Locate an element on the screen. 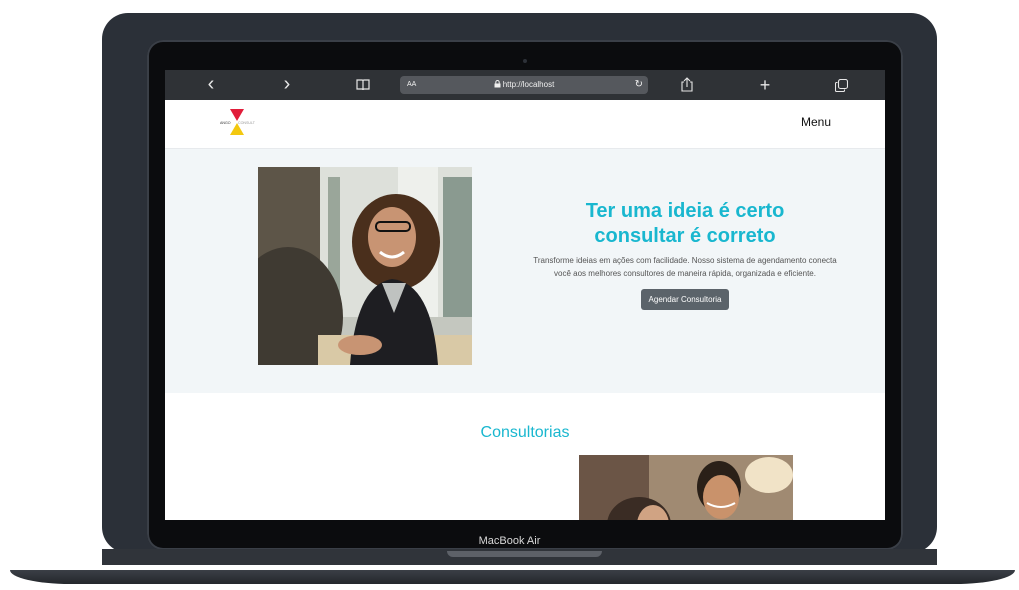 The image size is (1019, 590). svg-text: ANGO is located at coordinates (225, 123).